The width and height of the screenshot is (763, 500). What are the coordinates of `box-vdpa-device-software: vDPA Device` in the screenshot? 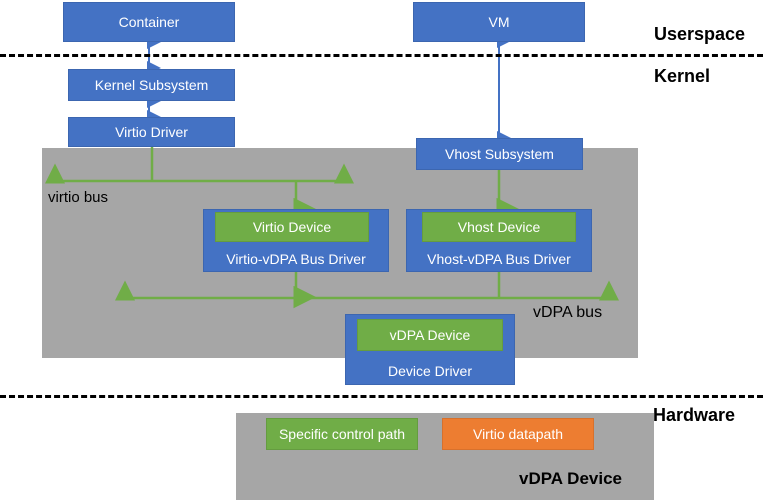 It's located at (430, 335).